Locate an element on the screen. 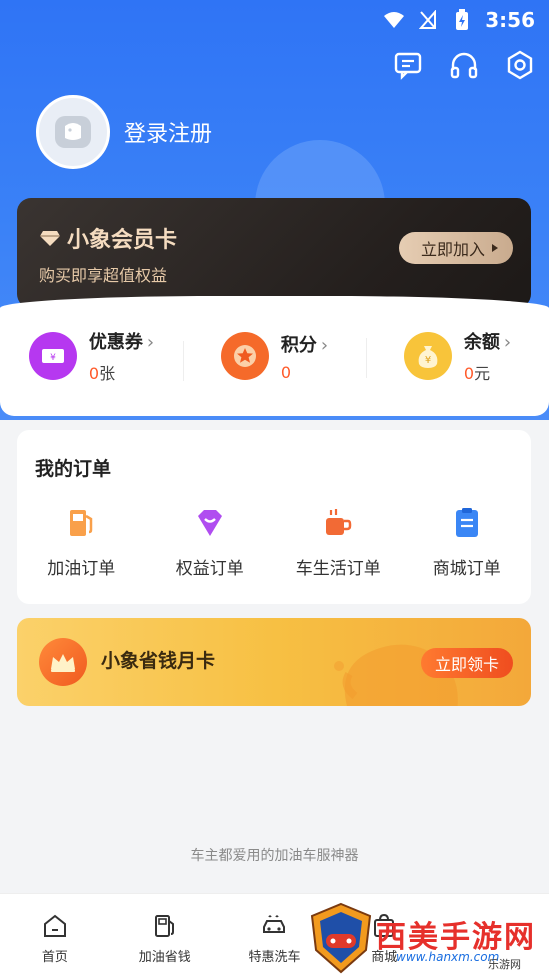 This screenshot has width=549, height=976. car-life-orders-label: 车生活订单 is located at coordinates (338, 569).